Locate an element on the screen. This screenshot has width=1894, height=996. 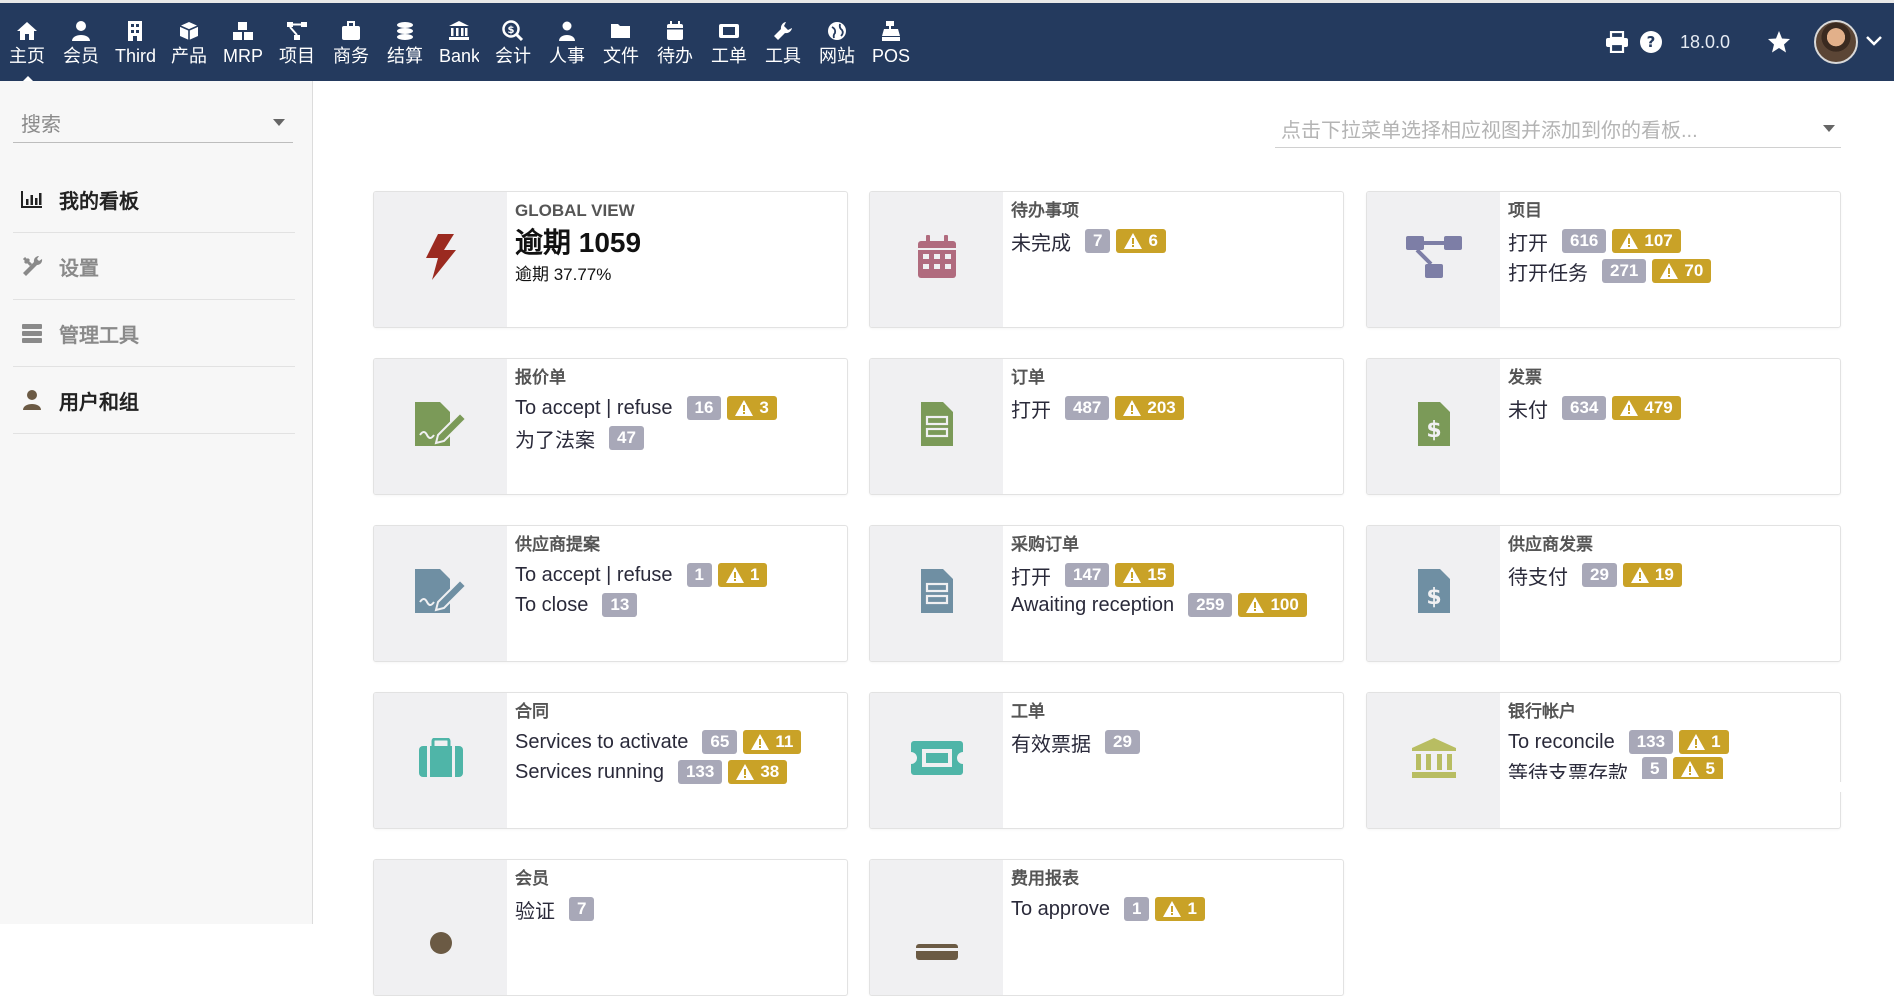
wrench-icon is located at coordinates (783, 31).